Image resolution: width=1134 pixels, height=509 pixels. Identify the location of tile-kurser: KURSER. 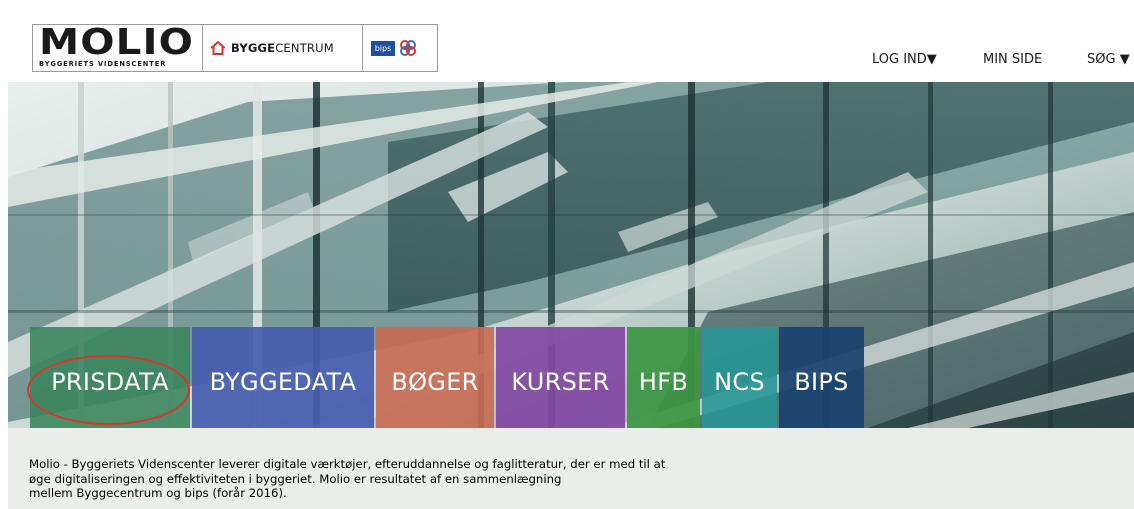
(560, 377).